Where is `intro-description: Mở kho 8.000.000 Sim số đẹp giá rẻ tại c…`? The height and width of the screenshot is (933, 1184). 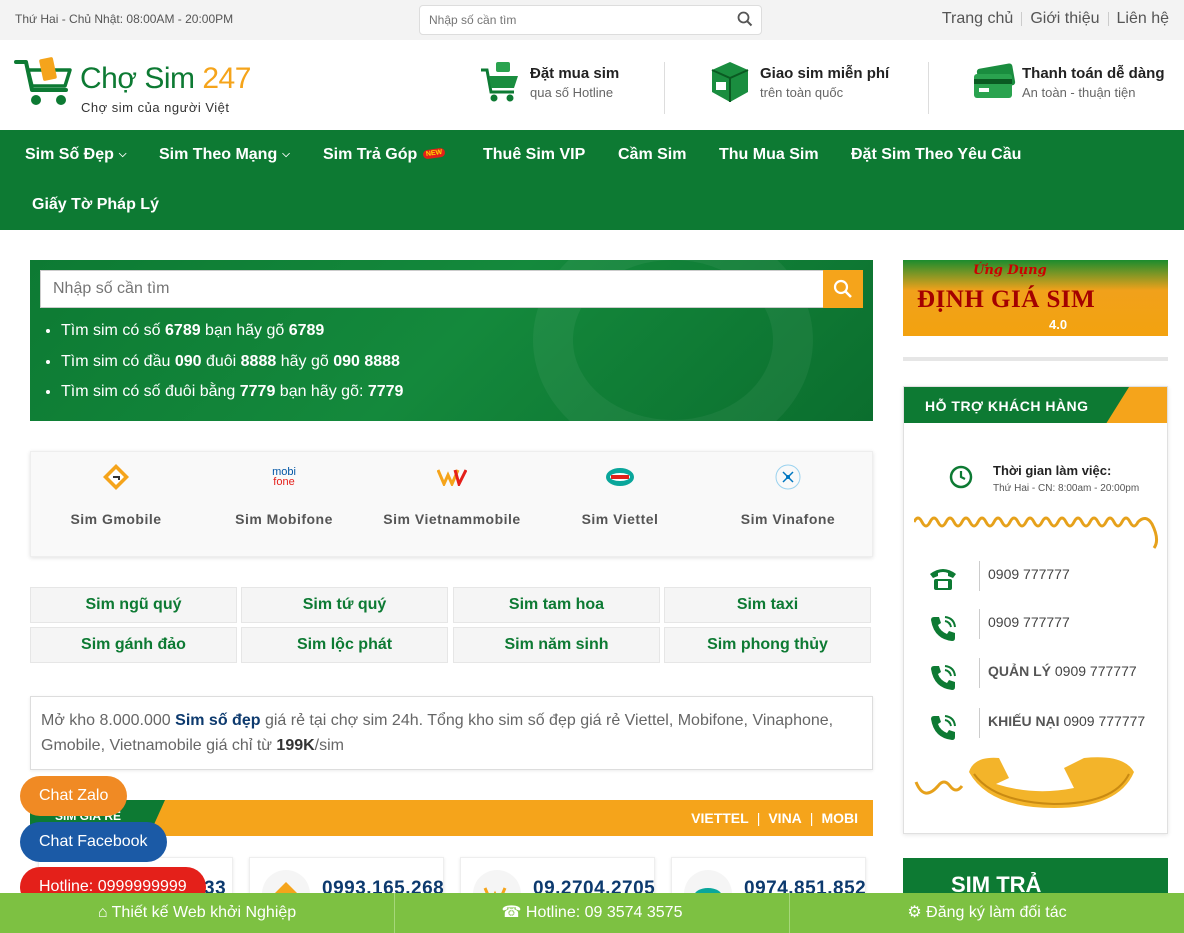 intro-description: Mở kho 8.000.000 Sim số đẹp giá rẻ tại c… is located at coordinates (451, 733).